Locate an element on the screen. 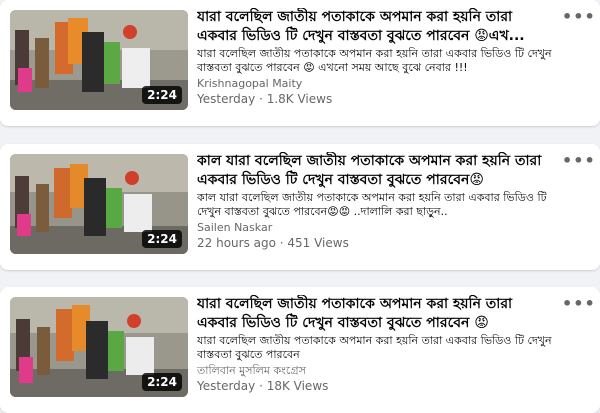 The image size is (600, 413). video-author: তালিবান মুসলিম কংগ্রেস is located at coordinates (376, 371).